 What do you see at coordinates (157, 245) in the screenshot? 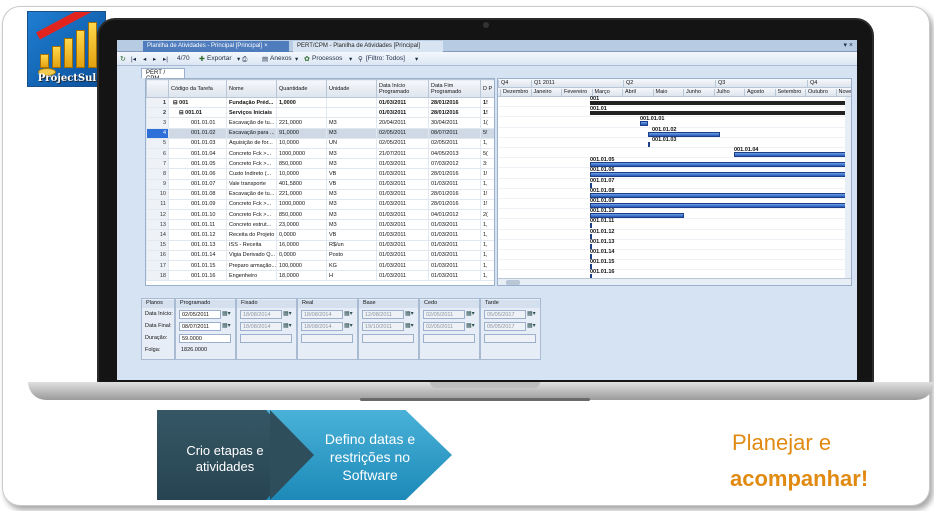
I see `table-cell: 15` at bounding box center [157, 245].